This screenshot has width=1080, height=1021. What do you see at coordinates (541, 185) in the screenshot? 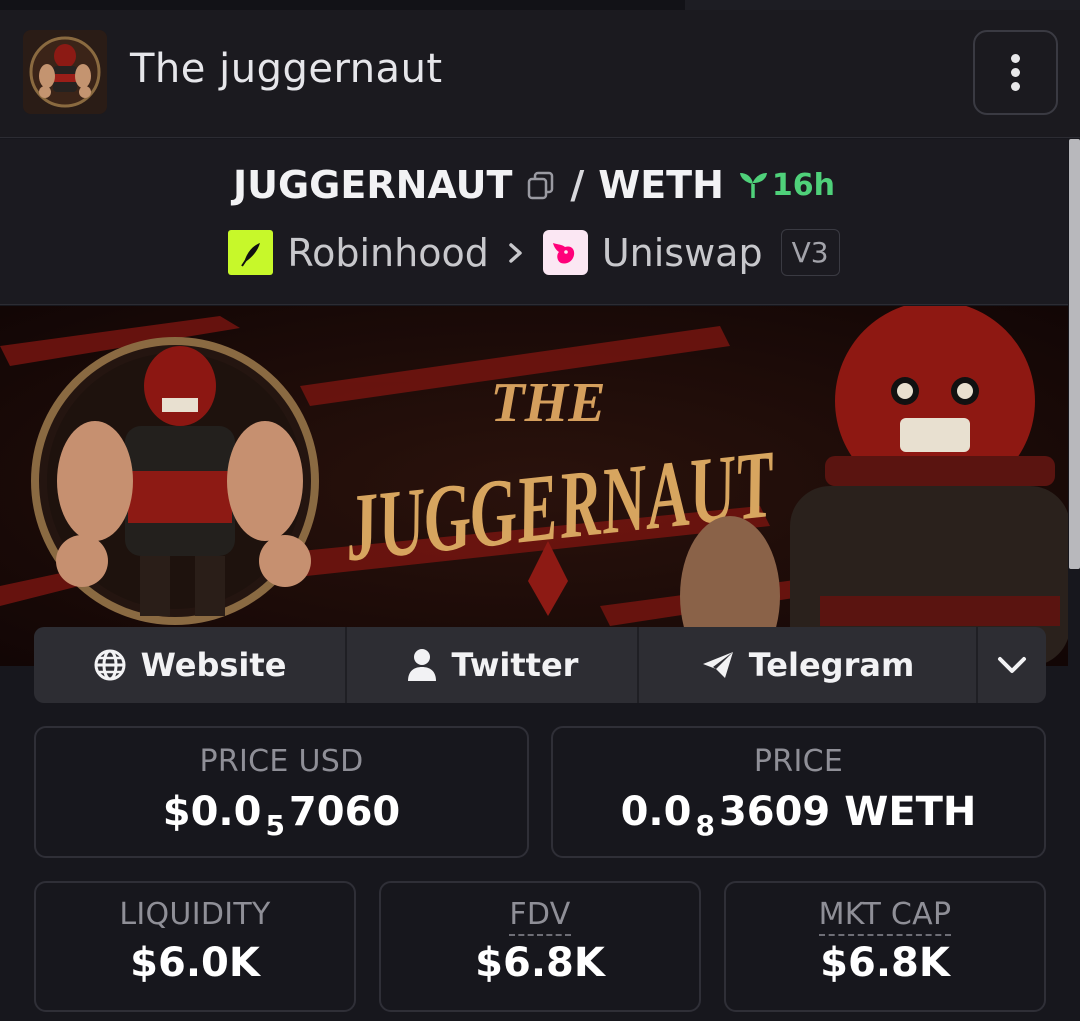
I see `copy-icon` at bounding box center [541, 185].